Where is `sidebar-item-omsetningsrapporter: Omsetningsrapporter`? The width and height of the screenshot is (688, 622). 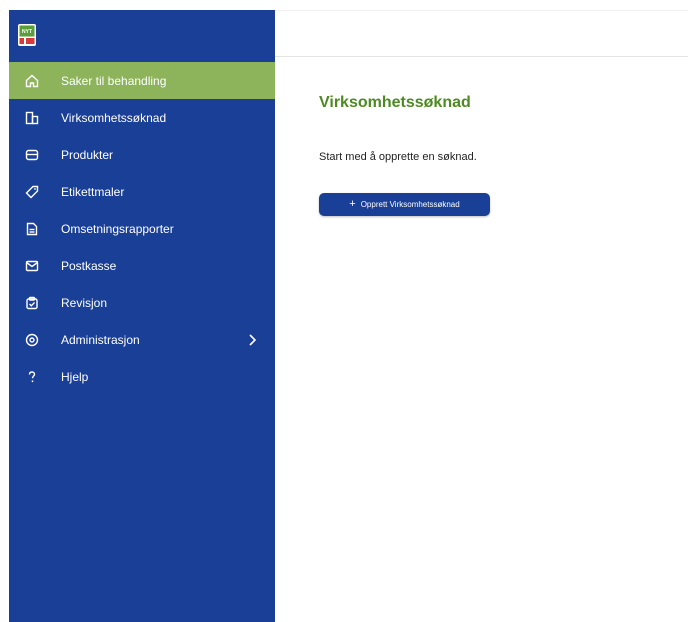 sidebar-item-omsetningsrapporter: Omsetningsrapporter is located at coordinates (142, 228).